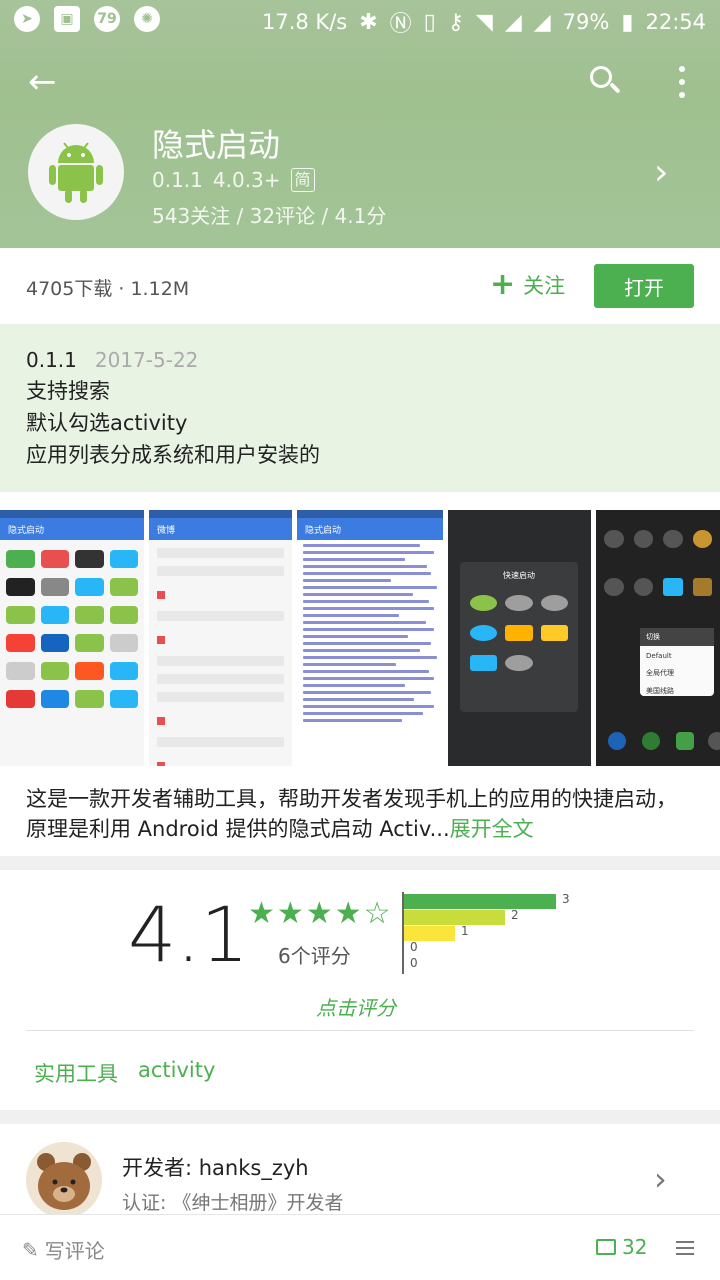 The image size is (720, 1280). I want to click on app-stats: 543关注 / 32评论 / 4.1分, so click(269, 216).